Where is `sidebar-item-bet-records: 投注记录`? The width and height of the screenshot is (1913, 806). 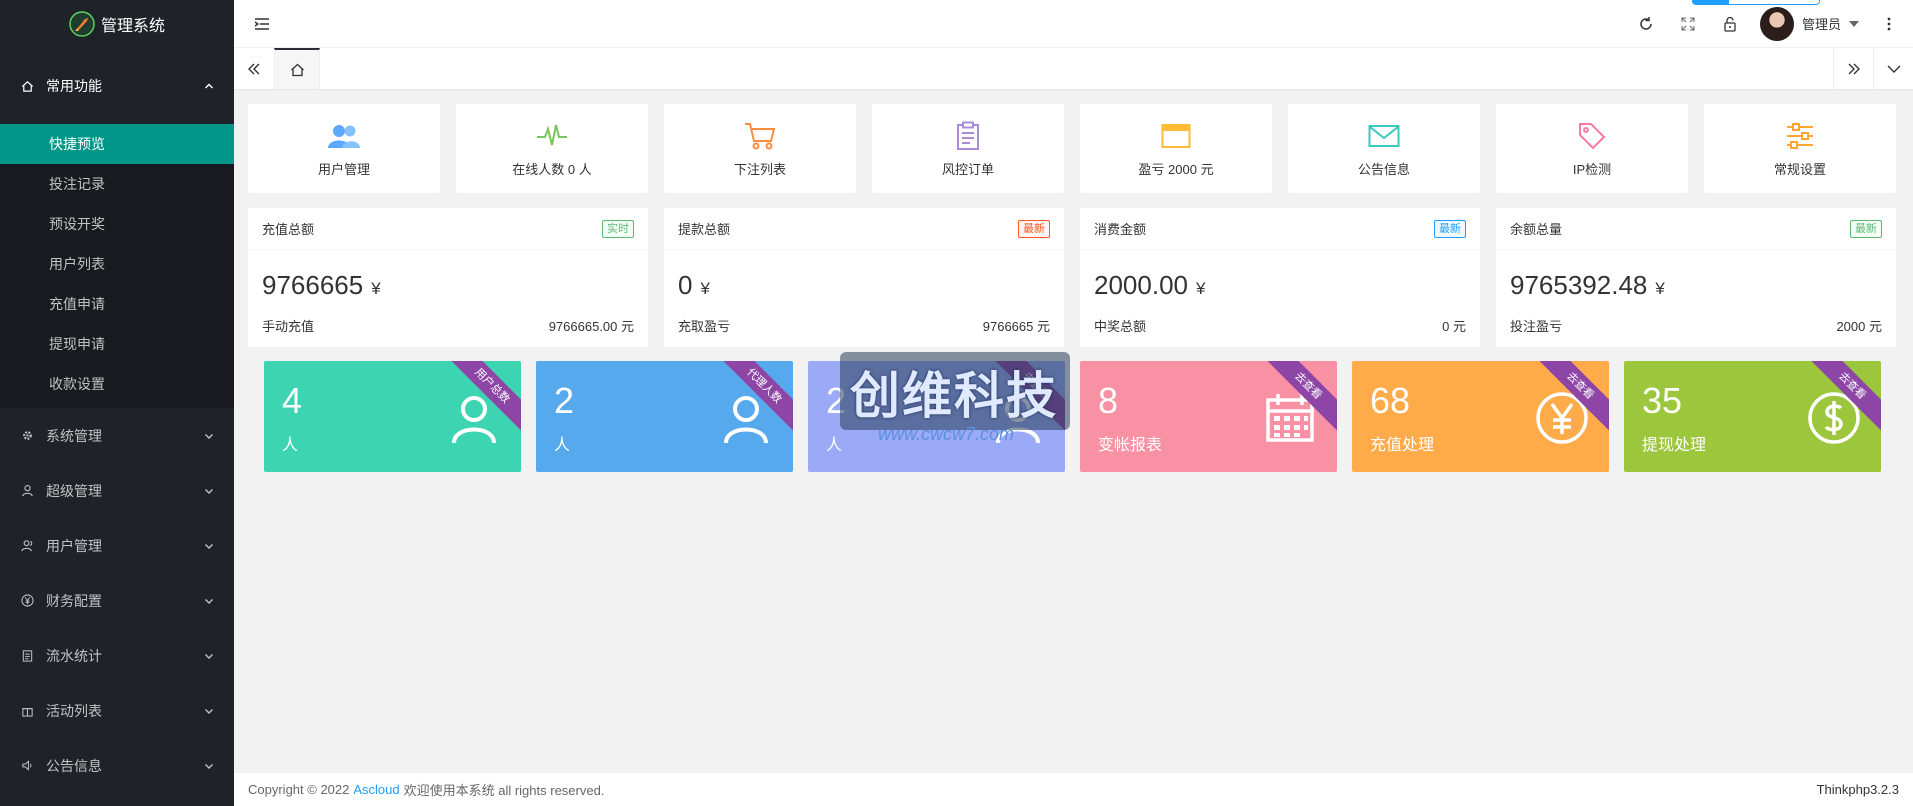
sidebar-item-bet-records: 投注记录 is located at coordinates (117, 184).